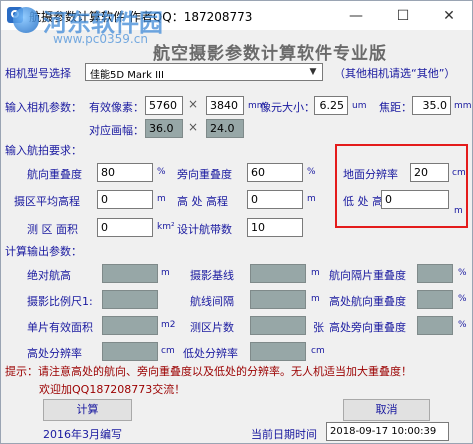 The height and width of the screenshot is (444, 473). I want to click on watermark-logo-icon, so click(26, 20).